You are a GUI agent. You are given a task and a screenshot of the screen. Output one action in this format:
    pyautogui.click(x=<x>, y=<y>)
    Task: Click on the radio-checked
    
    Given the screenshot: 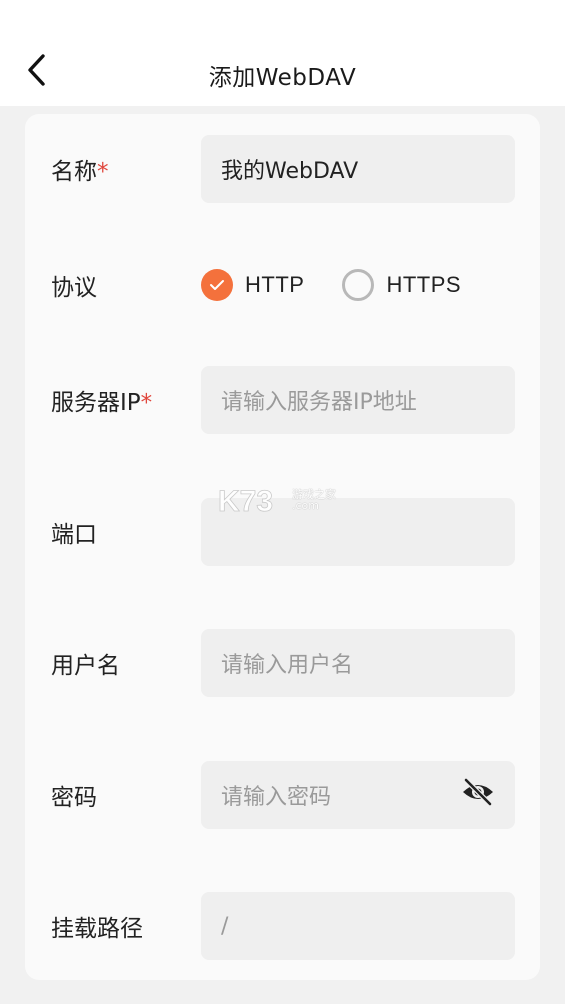 What is the action you would take?
    pyautogui.click(x=217, y=285)
    